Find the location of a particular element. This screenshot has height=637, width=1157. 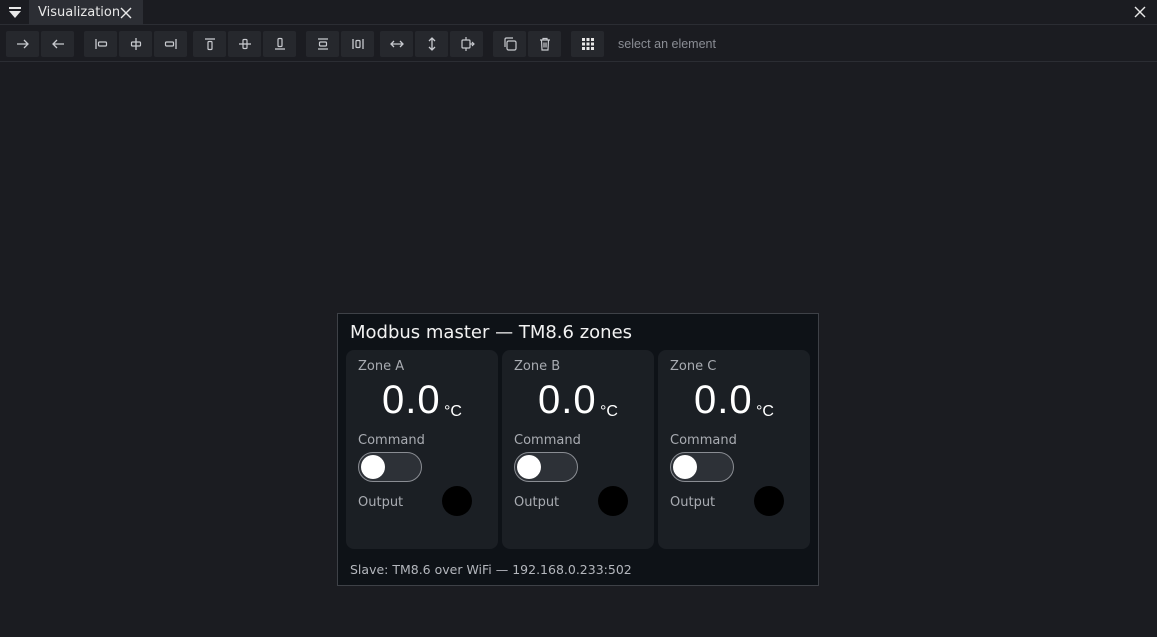

arrow-left-icon is located at coordinates (57, 44).